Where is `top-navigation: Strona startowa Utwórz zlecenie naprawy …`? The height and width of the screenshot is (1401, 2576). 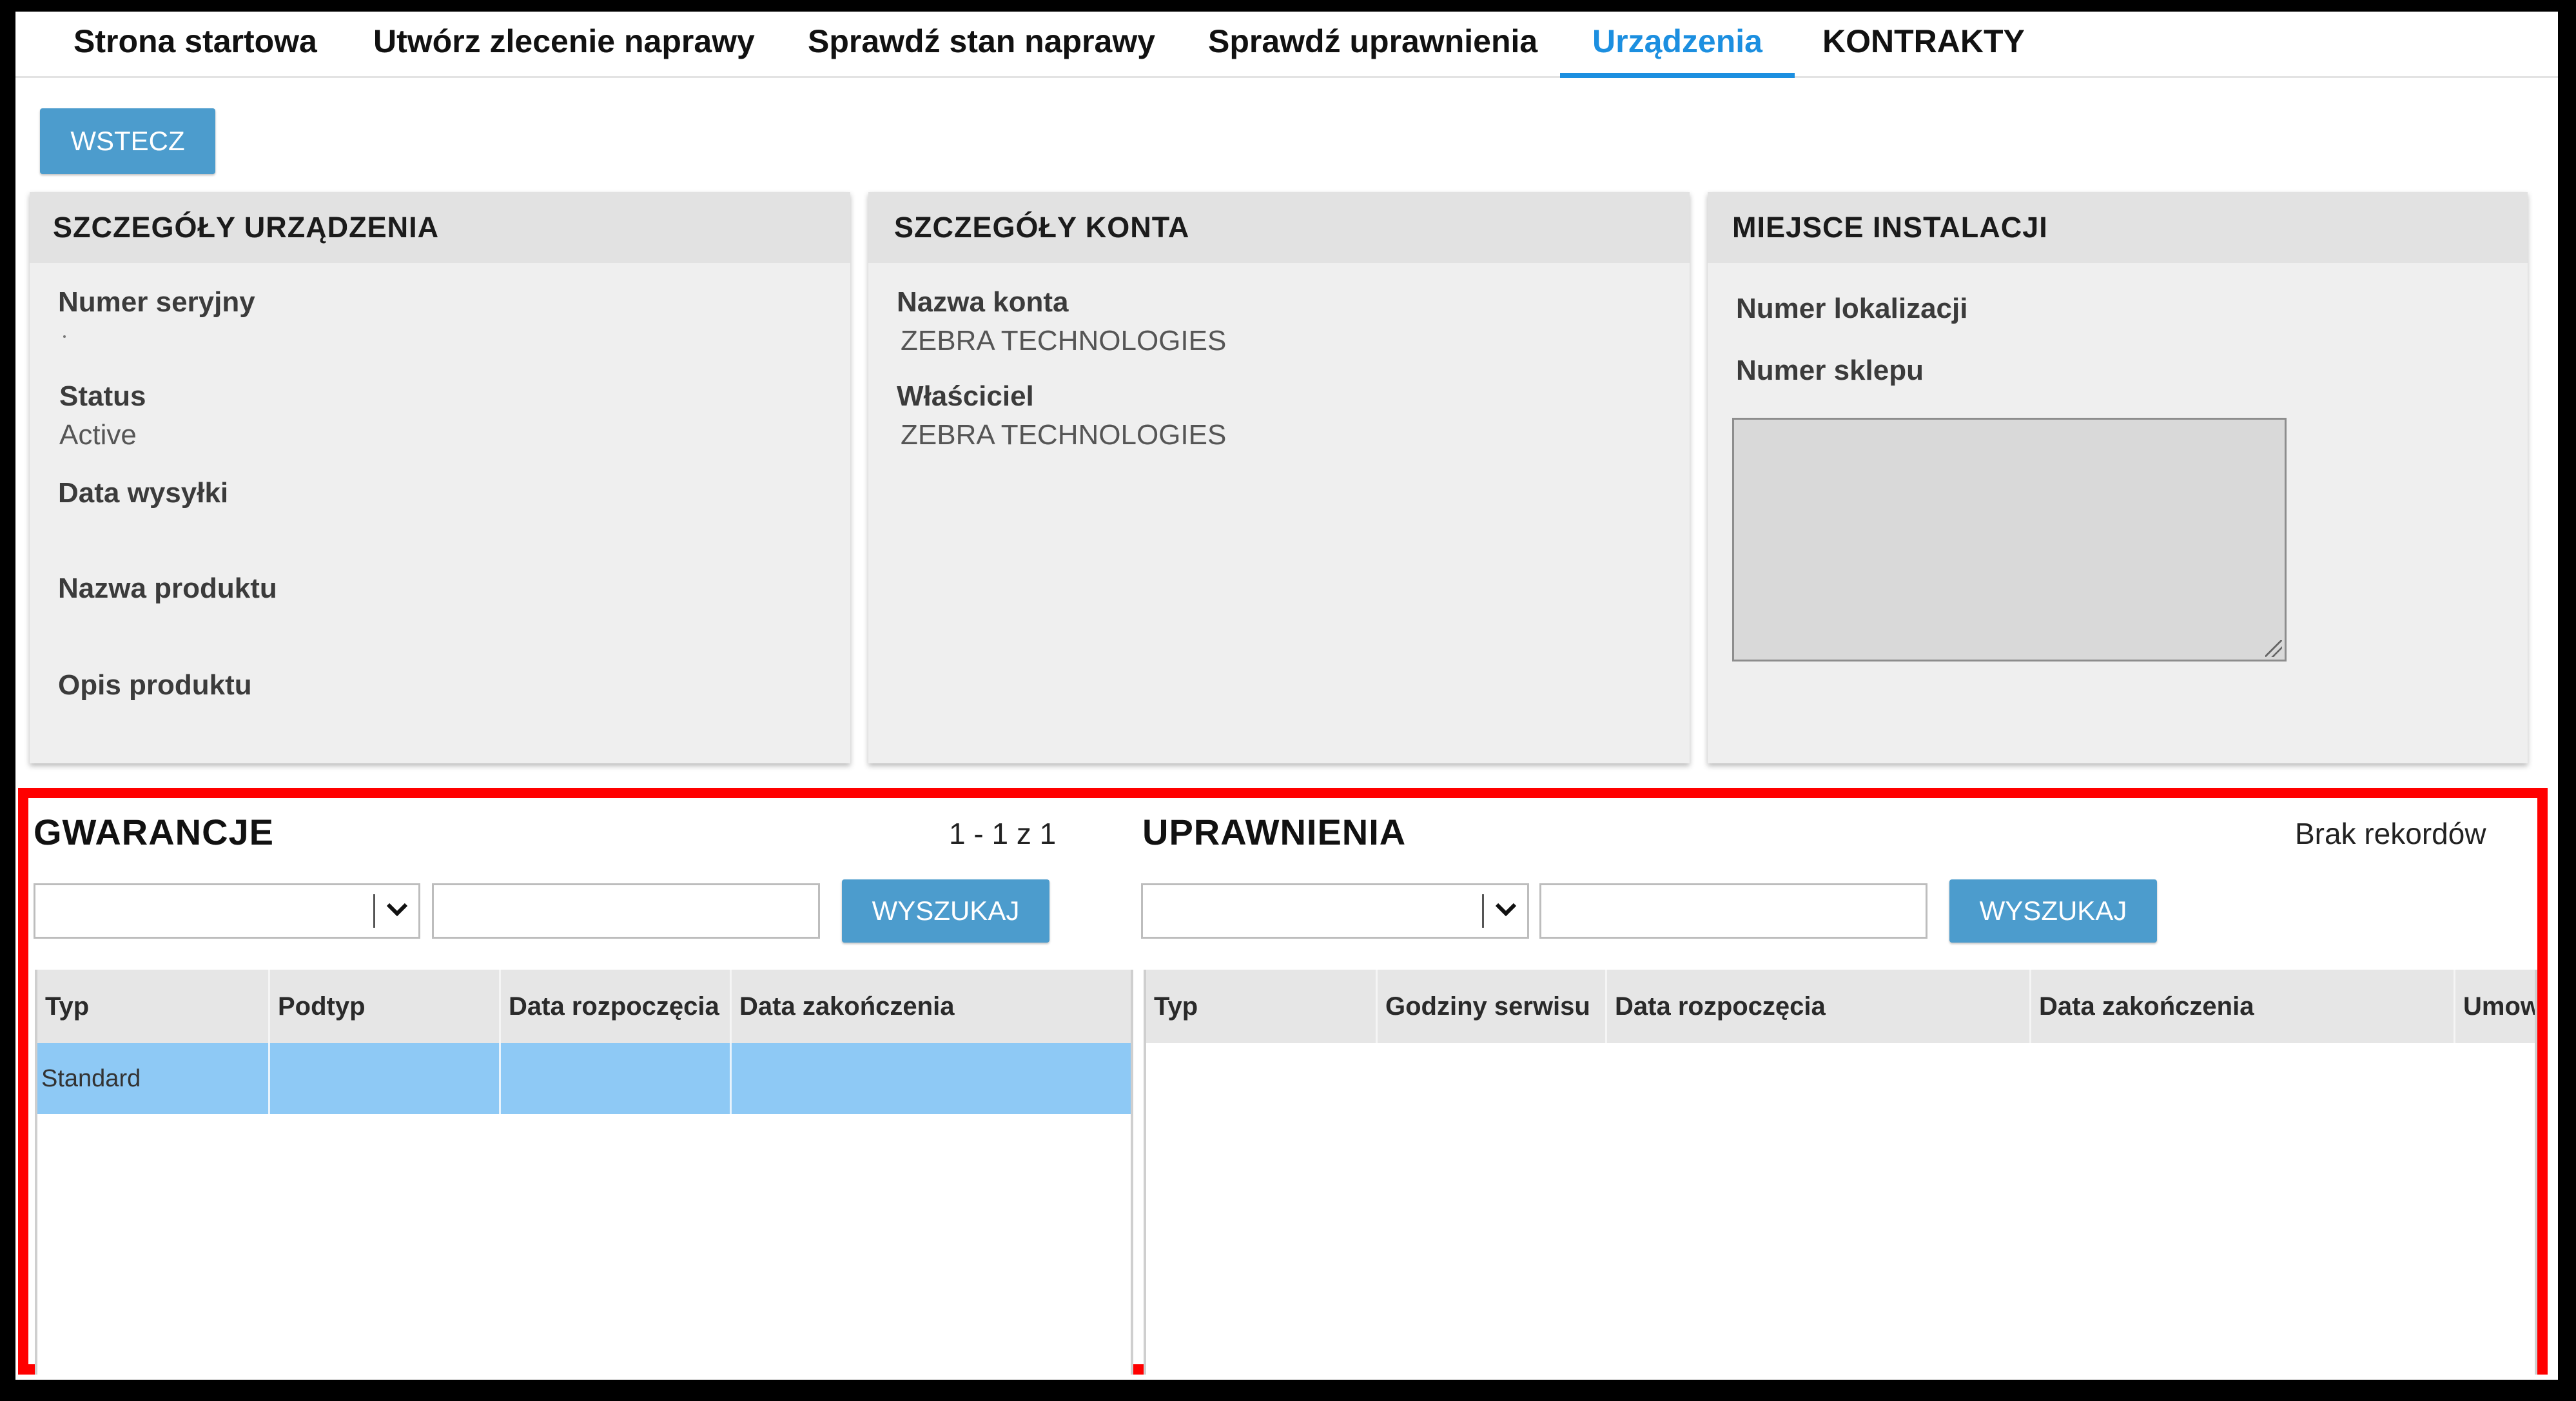 top-navigation: Strona startowa Utwórz zlecenie naprawy … is located at coordinates (1286, 45).